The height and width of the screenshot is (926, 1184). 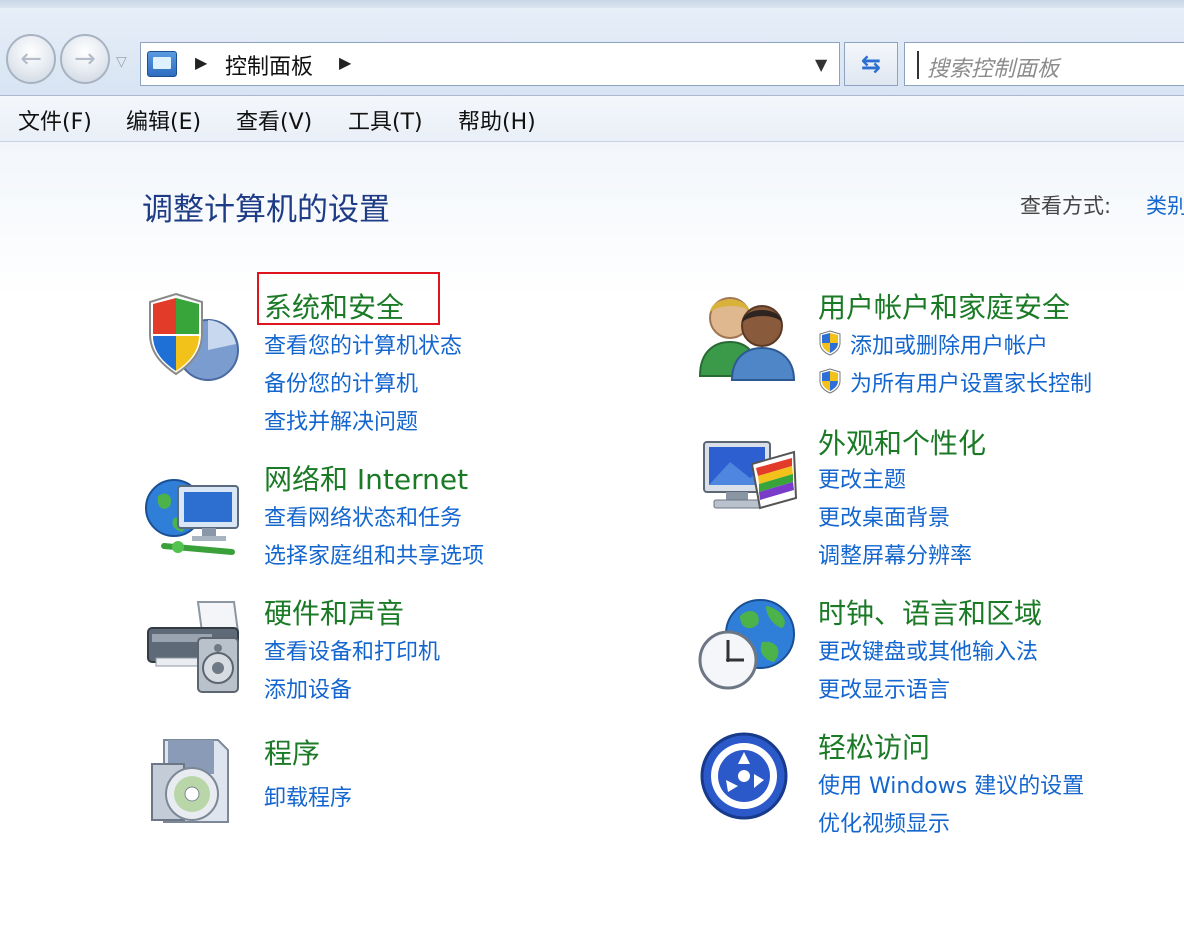 I want to click on link-screen-resolution: 调整屏幕分辨率, so click(x=895, y=554).